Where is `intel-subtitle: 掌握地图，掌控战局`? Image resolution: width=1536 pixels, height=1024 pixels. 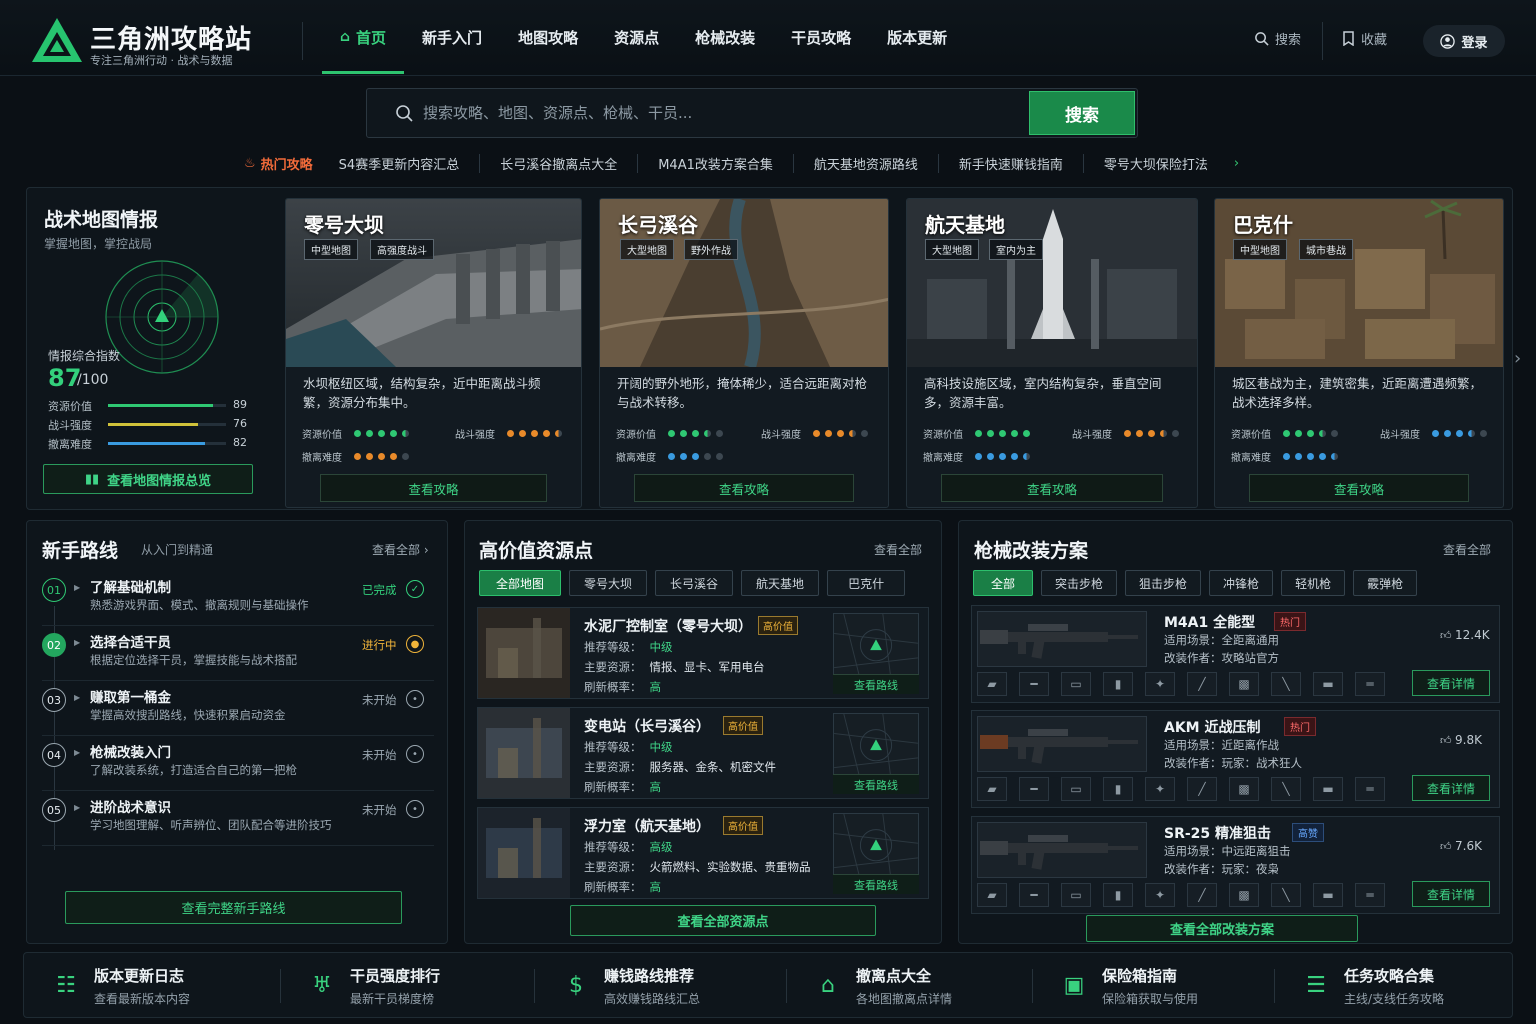
intel-subtitle: 掌握地图，掌控战局 is located at coordinates (98, 244).